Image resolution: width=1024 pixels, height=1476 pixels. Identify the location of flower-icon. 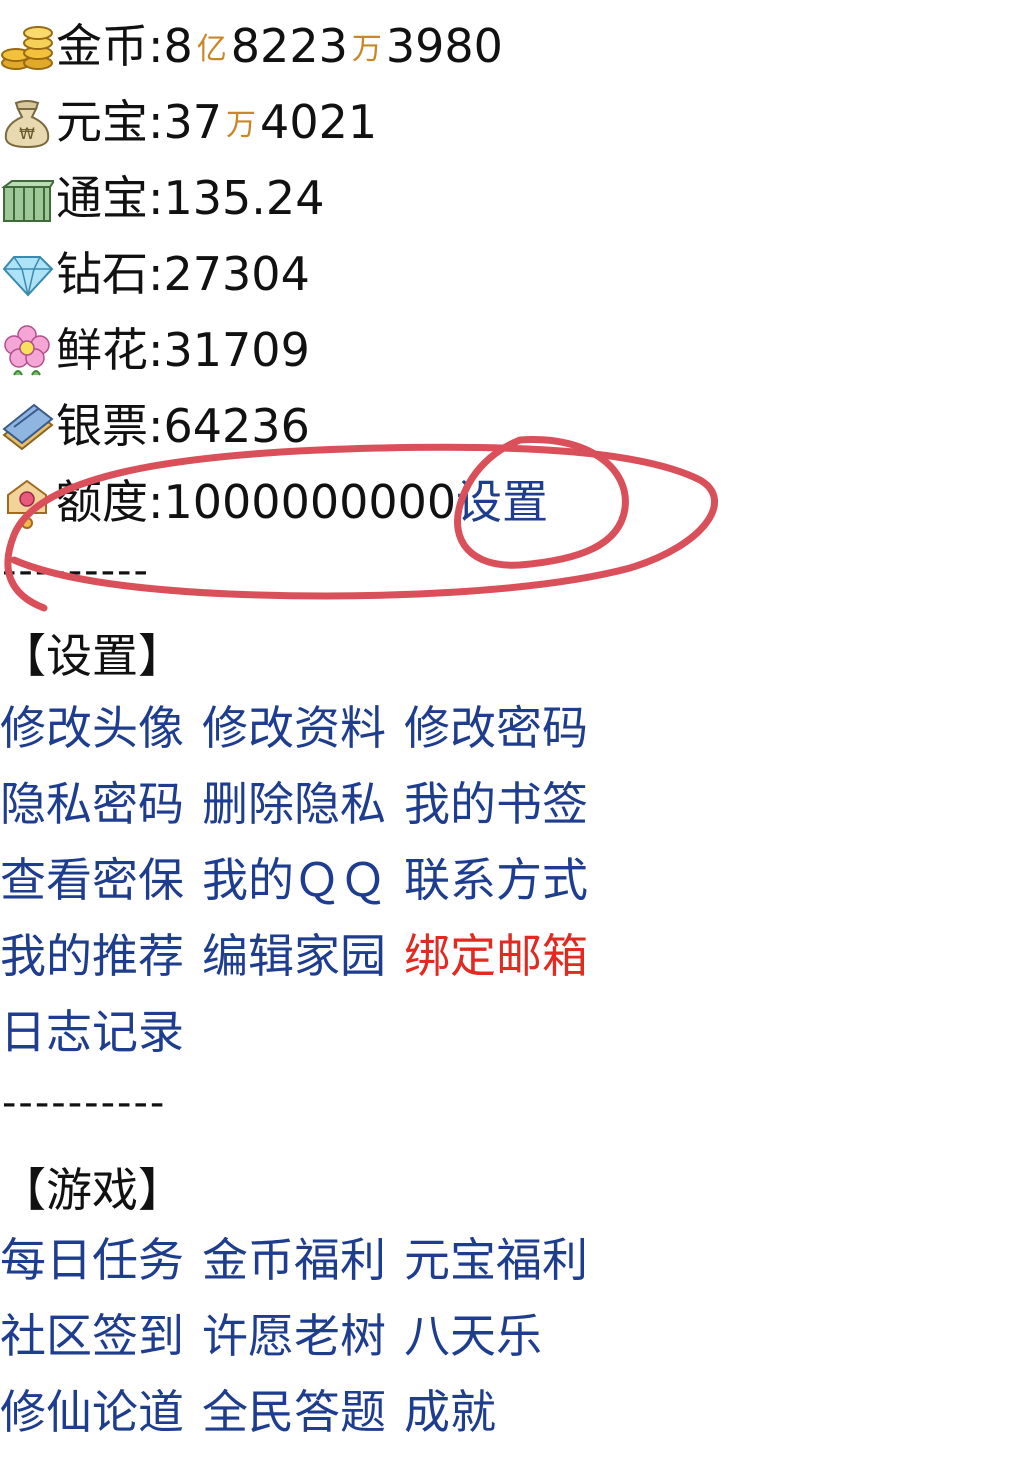
(27, 350).